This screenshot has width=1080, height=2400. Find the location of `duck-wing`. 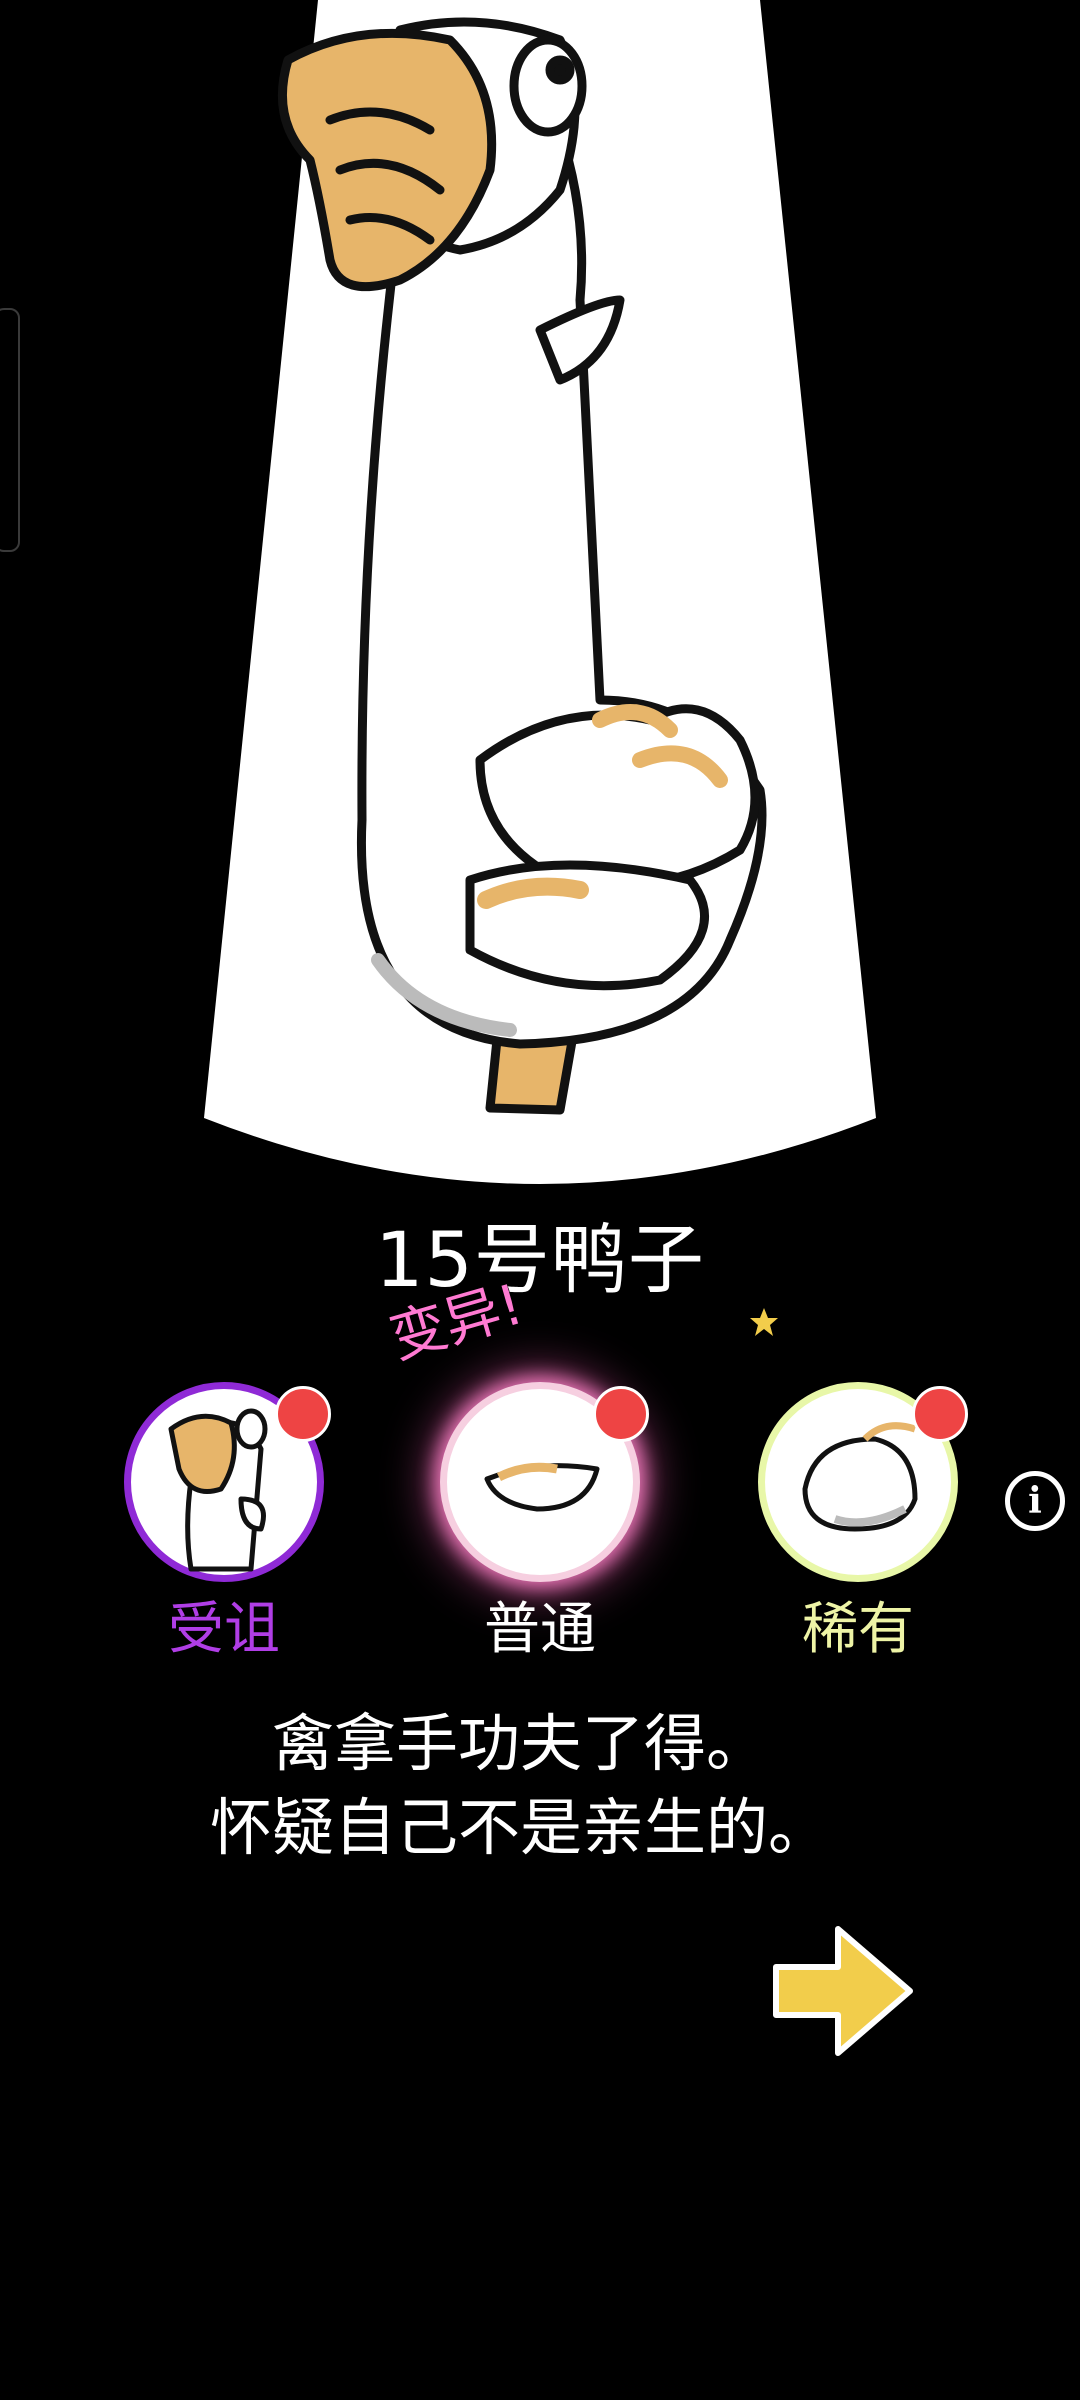

duck-wing is located at coordinates (587, 925).